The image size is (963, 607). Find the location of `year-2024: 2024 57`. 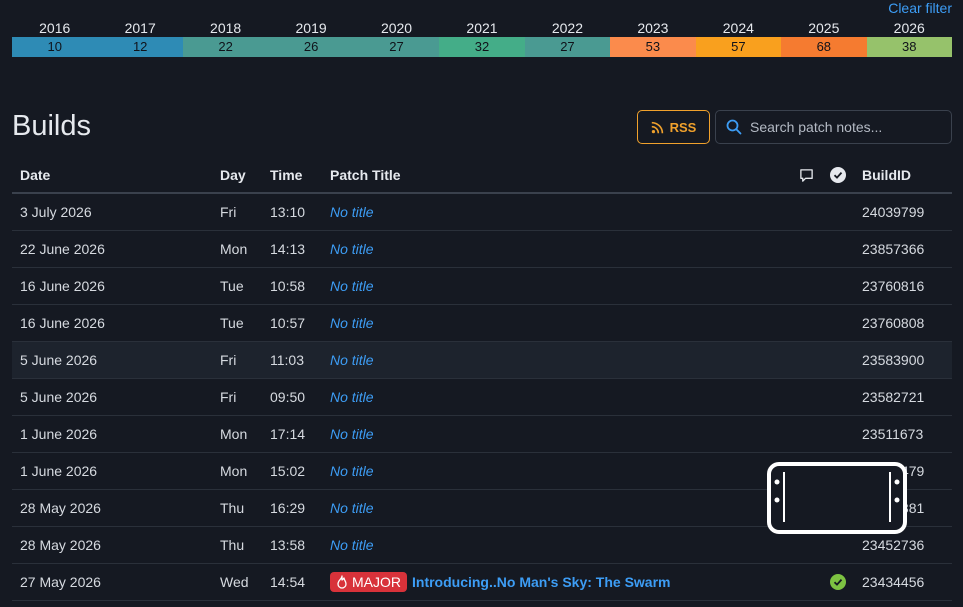

year-2024: 2024 57 is located at coordinates (738, 38).